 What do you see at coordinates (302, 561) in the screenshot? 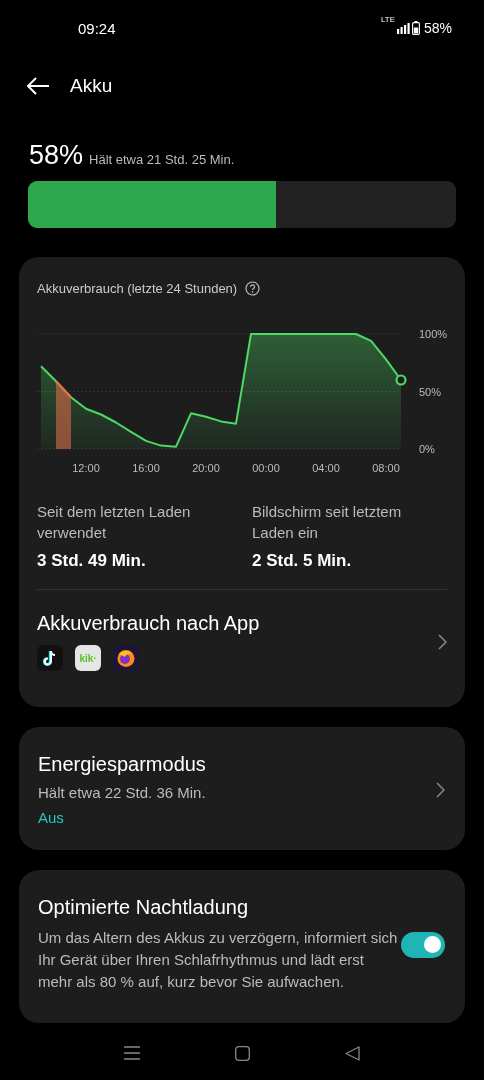
I see `stat-value: 2 Std. 5 Min.` at bounding box center [302, 561].